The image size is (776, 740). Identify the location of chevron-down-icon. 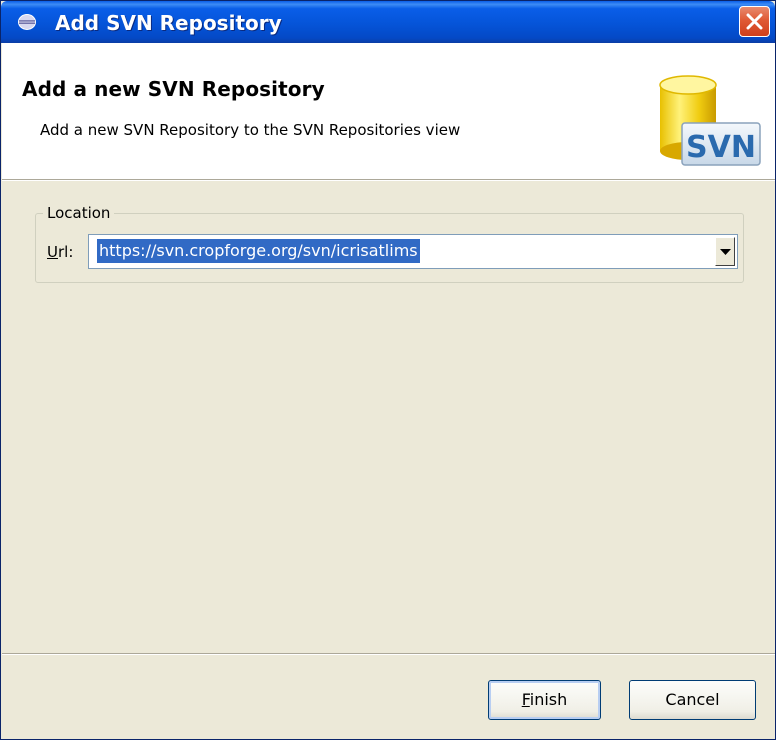
(725, 252).